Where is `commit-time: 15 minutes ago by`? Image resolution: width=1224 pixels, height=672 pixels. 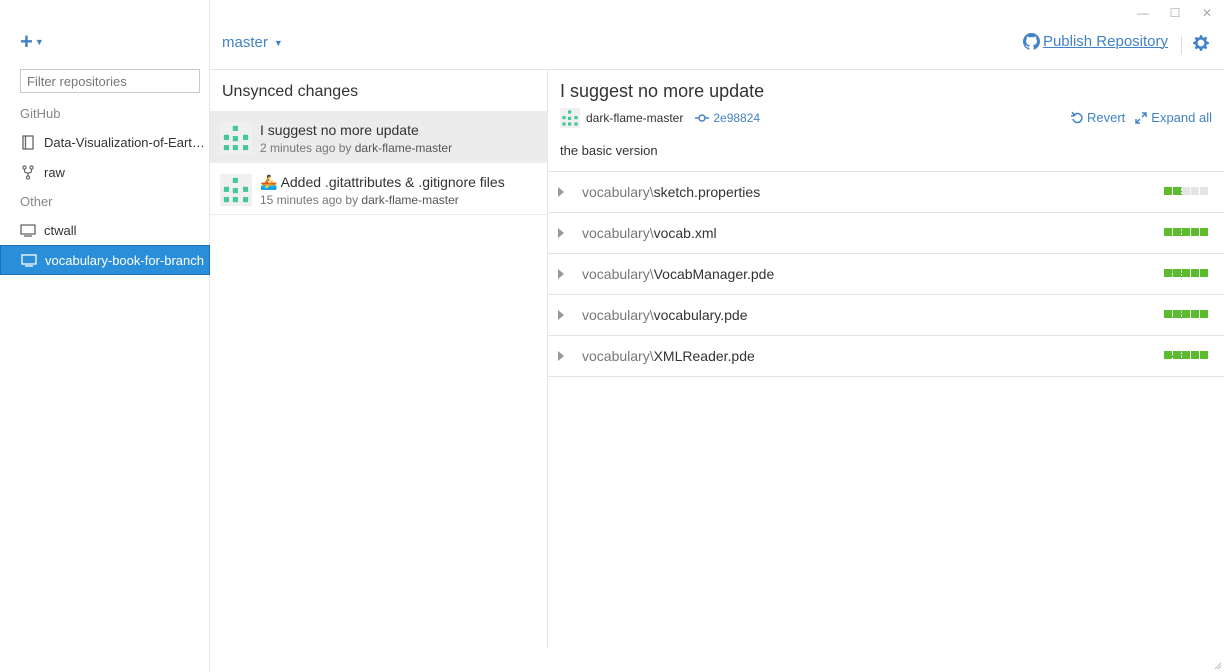
commit-time: 15 minutes ago by is located at coordinates (309, 200).